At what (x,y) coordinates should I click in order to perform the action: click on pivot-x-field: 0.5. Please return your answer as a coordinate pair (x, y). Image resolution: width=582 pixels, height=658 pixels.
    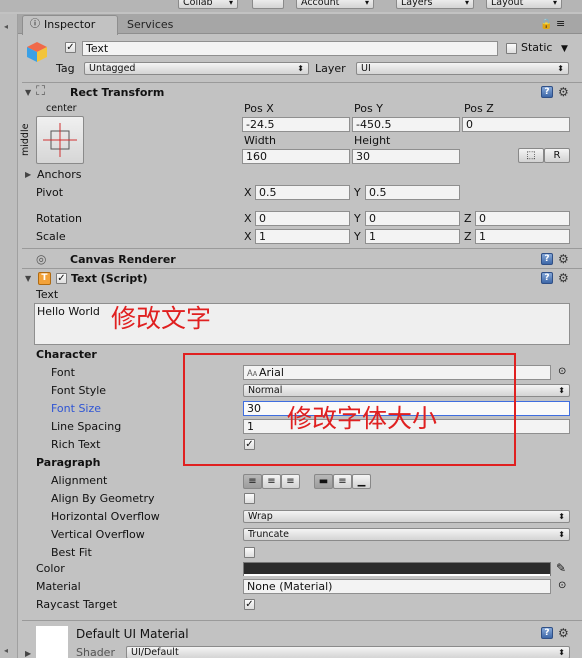
    Looking at the image, I should click on (302, 192).